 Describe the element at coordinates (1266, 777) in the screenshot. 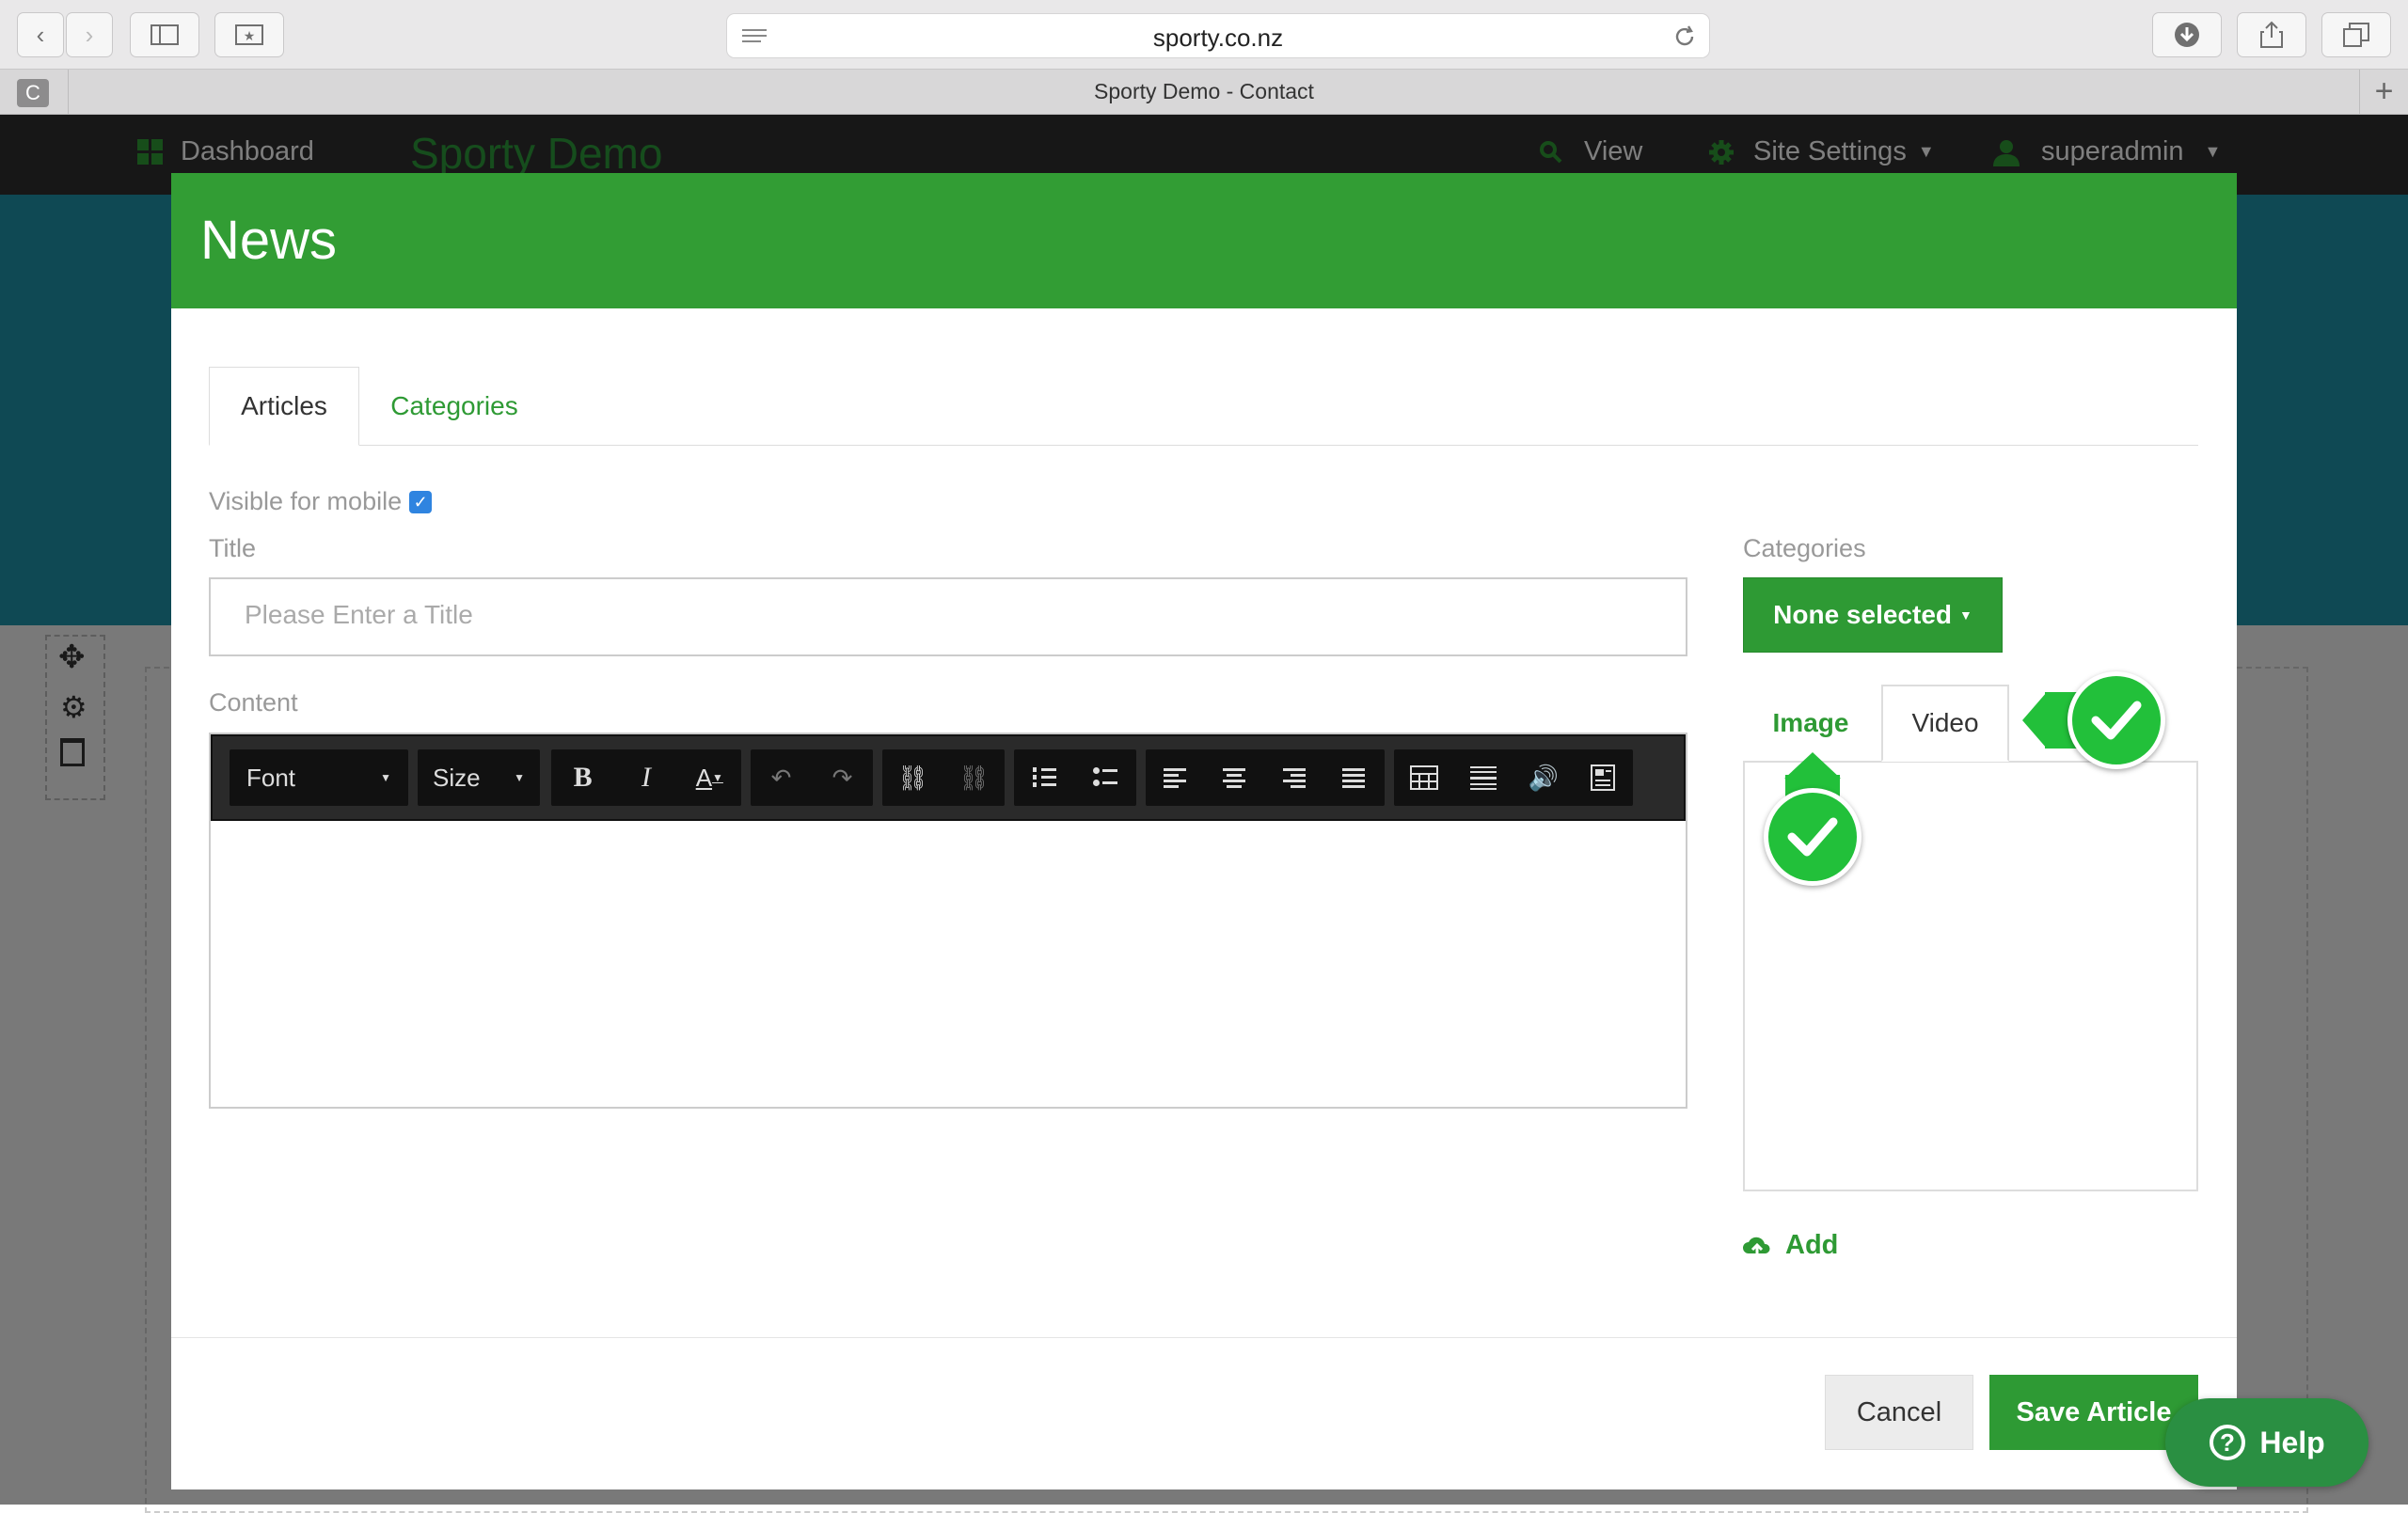

I see `align-group` at that location.